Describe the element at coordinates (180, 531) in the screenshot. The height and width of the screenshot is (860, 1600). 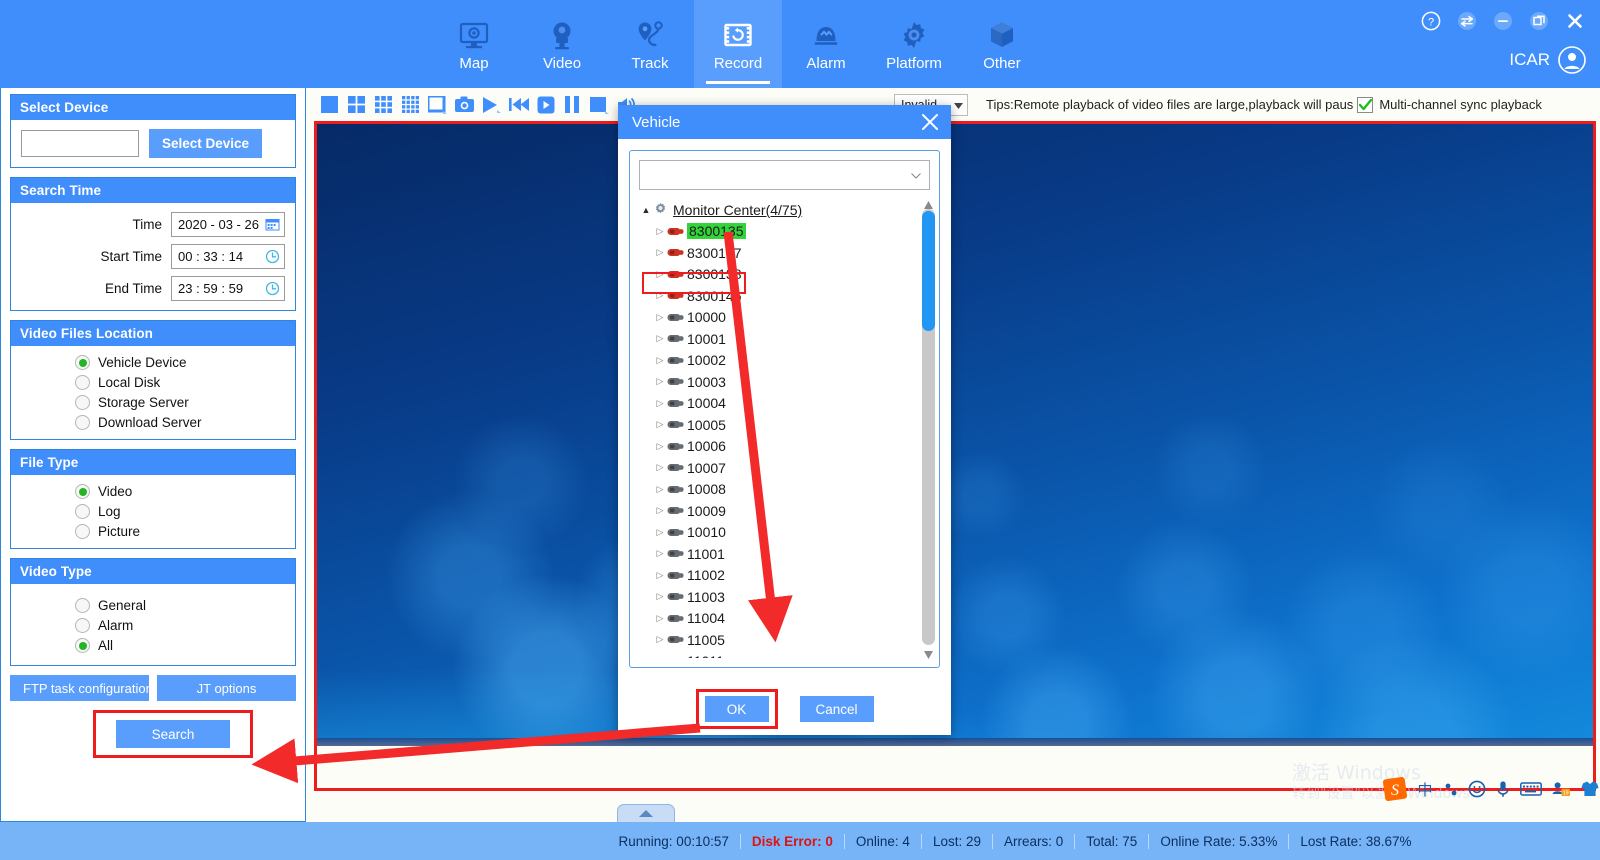
I see `radio-picture: Picture` at that location.